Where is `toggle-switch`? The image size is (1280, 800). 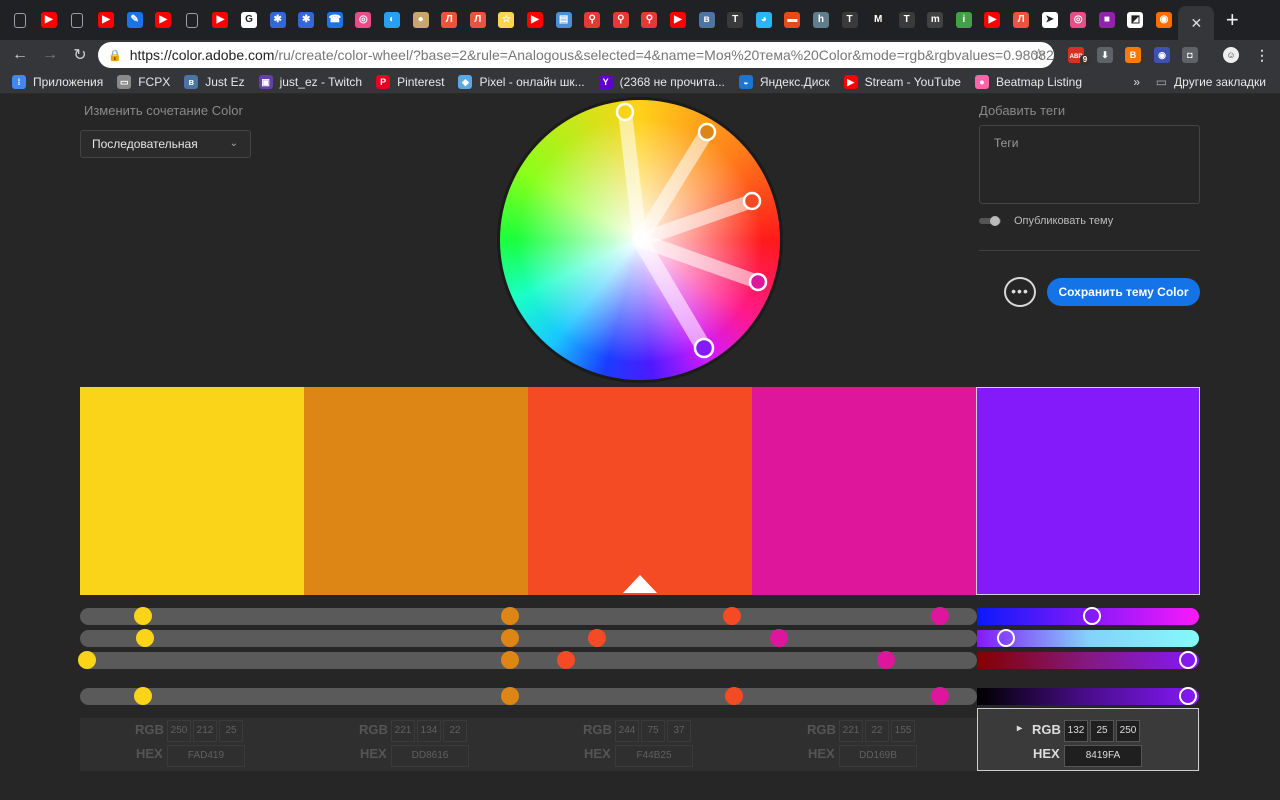
toggle-switch is located at coordinates (990, 221).